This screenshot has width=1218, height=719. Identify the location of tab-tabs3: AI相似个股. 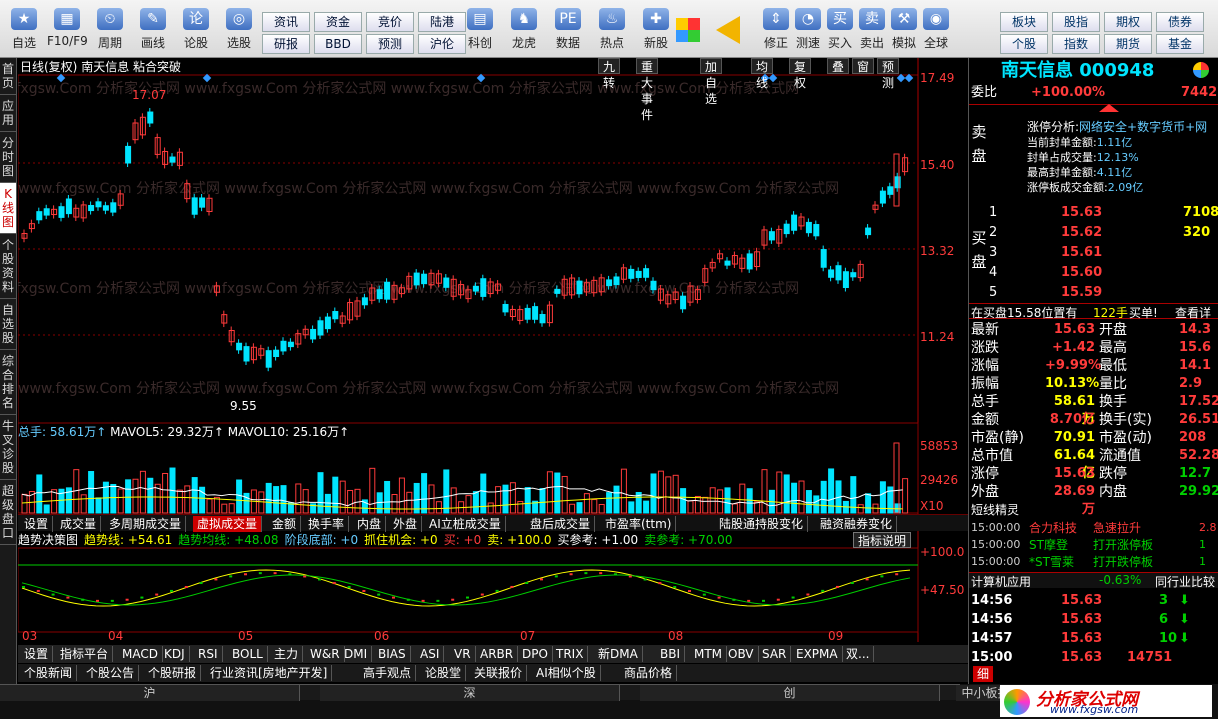
(566, 673).